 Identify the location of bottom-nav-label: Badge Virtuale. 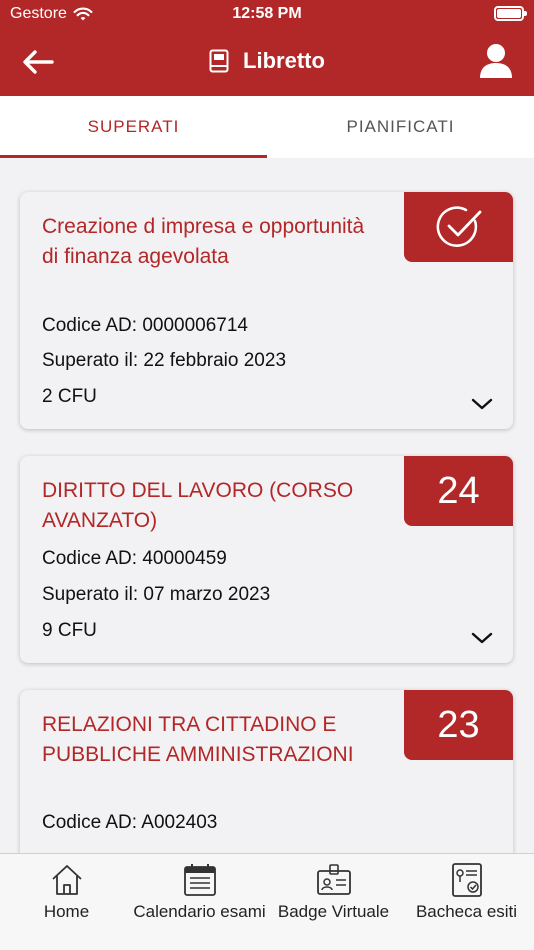
(333, 911).